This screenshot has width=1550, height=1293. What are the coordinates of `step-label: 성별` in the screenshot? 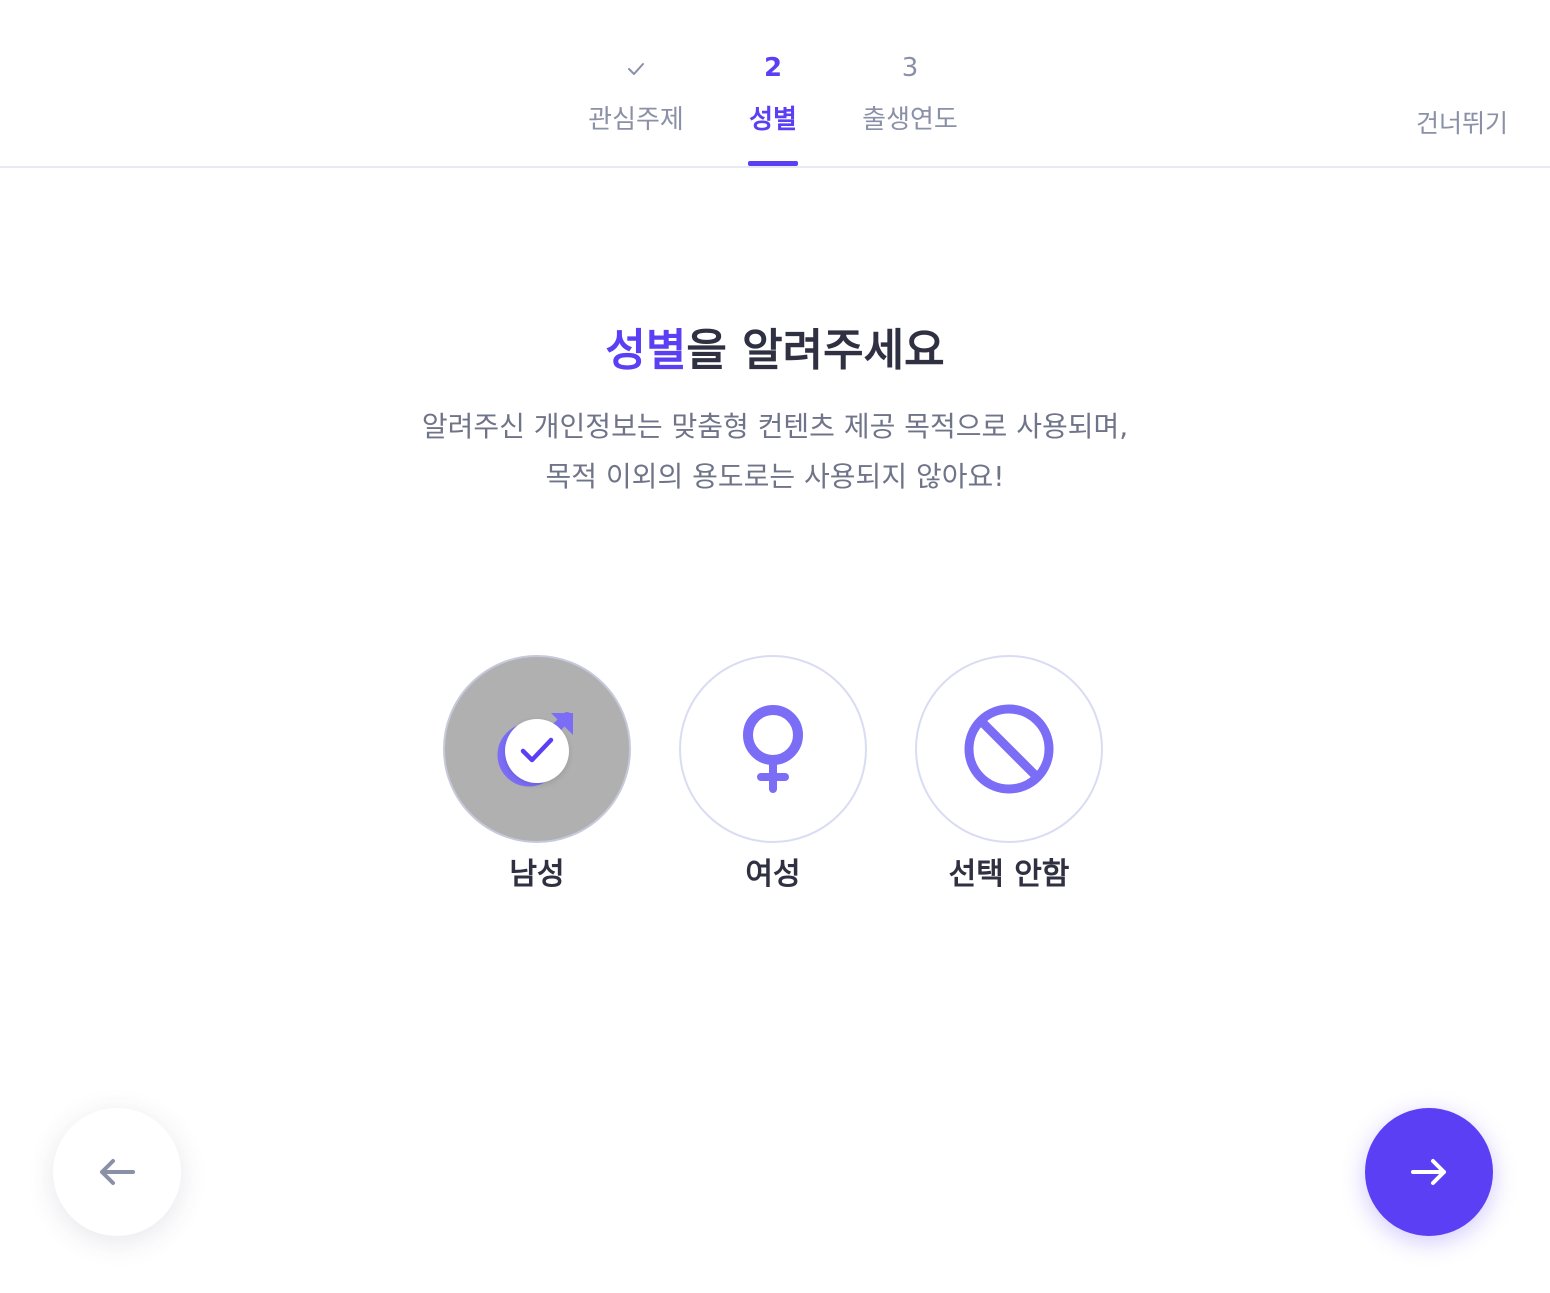 It's located at (773, 120).